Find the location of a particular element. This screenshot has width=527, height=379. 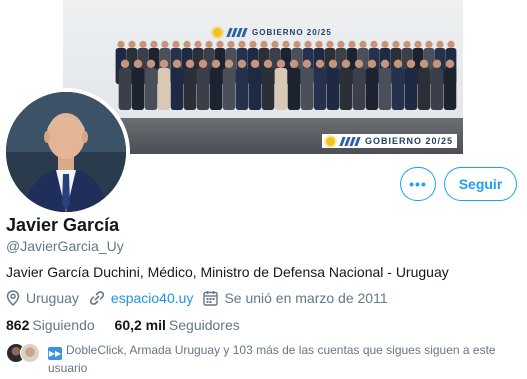

government-logo-top: GOBIERNO 20/25 is located at coordinates (272, 32).